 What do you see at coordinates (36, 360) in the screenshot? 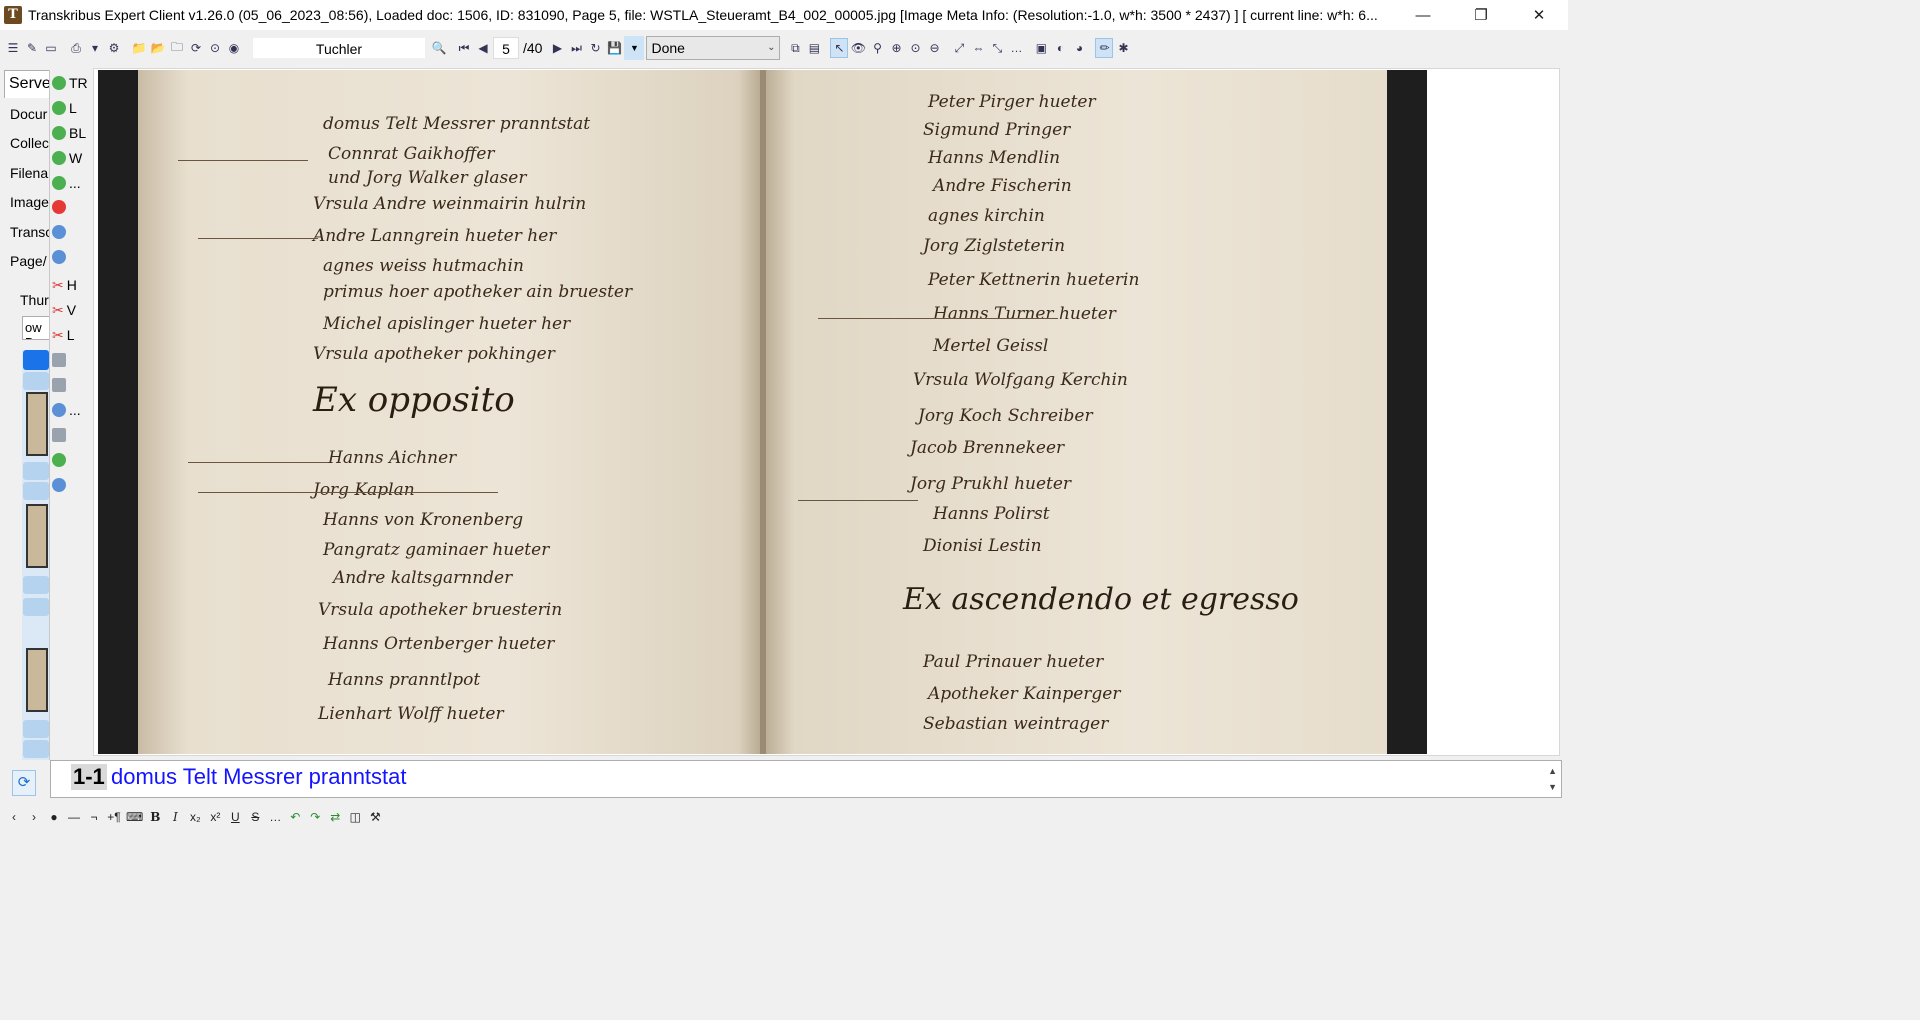
I see `thumbnail-selected-row` at bounding box center [36, 360].